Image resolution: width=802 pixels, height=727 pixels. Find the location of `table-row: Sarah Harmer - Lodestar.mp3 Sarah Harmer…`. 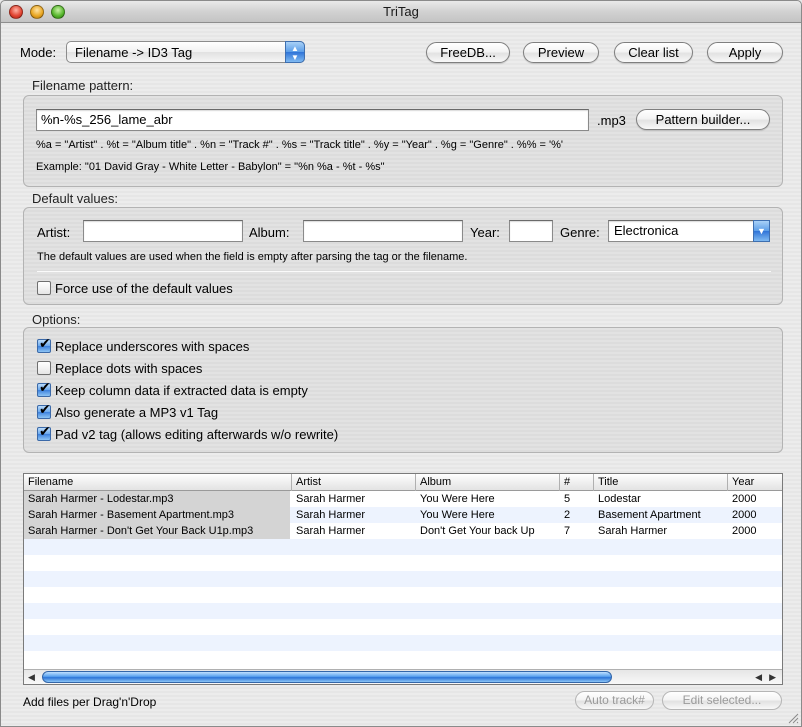

table-row: Sarah Harmer - Lodestar.mp3 Sarah Harmer… is located at coordinates (403, 499).